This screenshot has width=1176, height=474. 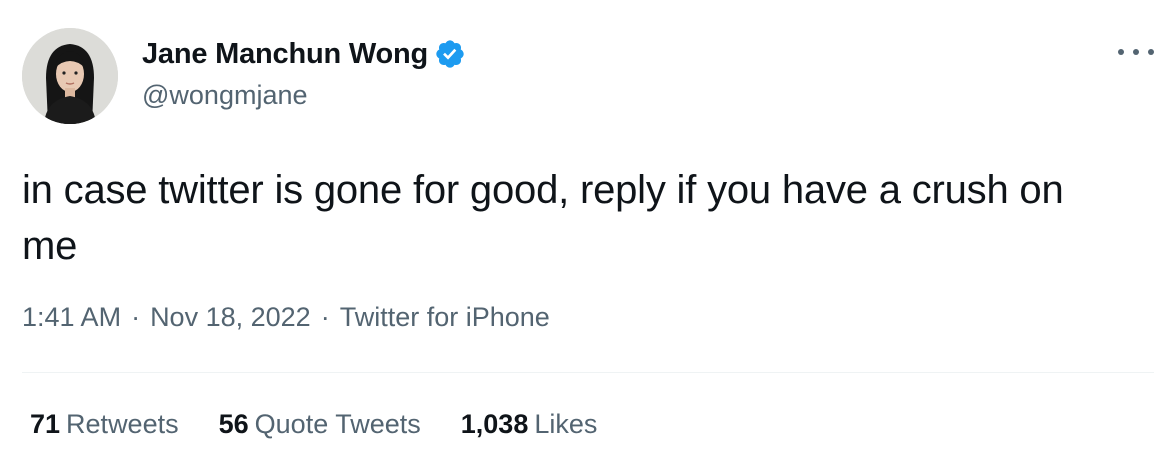 I want to click on retweets-stat: 71 Retweets, so click(x=104, y=424).